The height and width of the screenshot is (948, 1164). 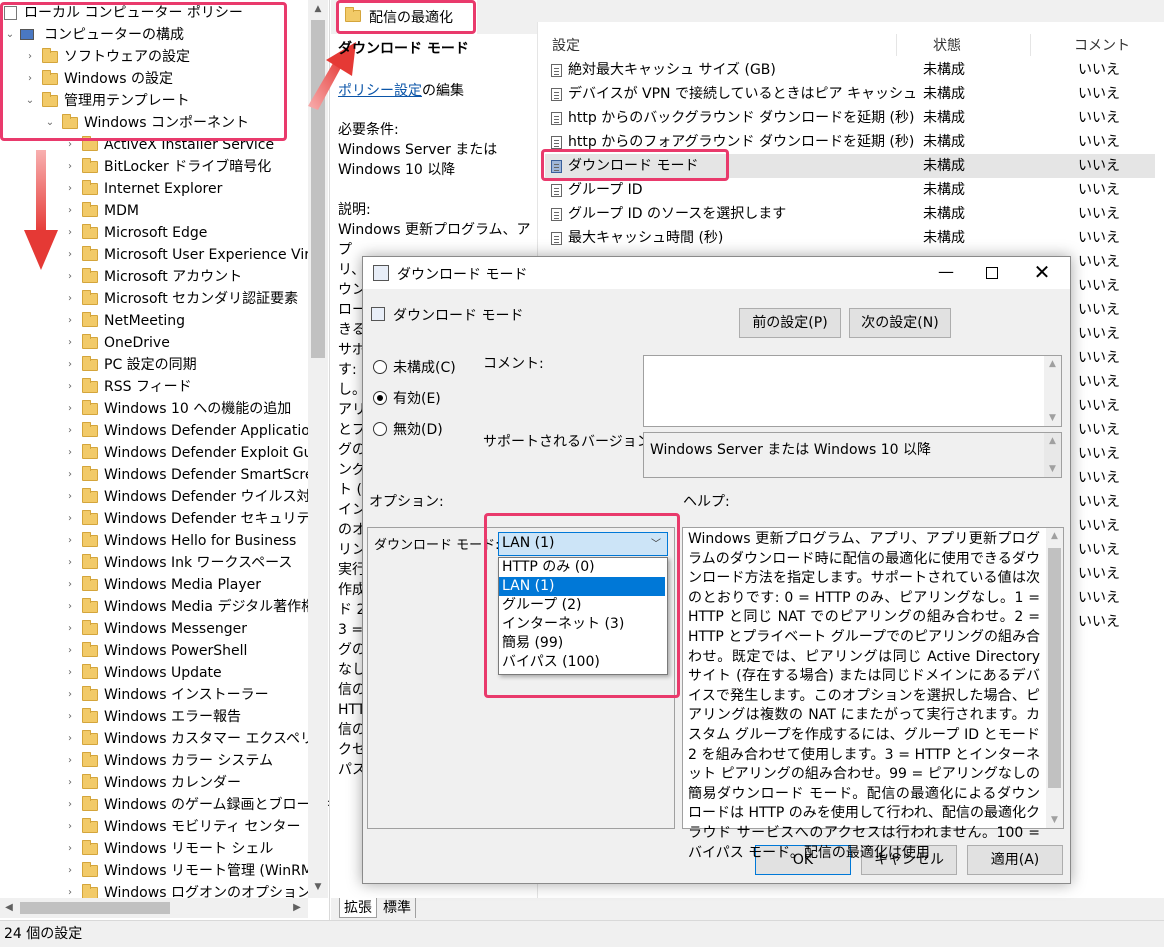 I want to click on tree-item: › Windows Media Player, so click(x=154, y=585).